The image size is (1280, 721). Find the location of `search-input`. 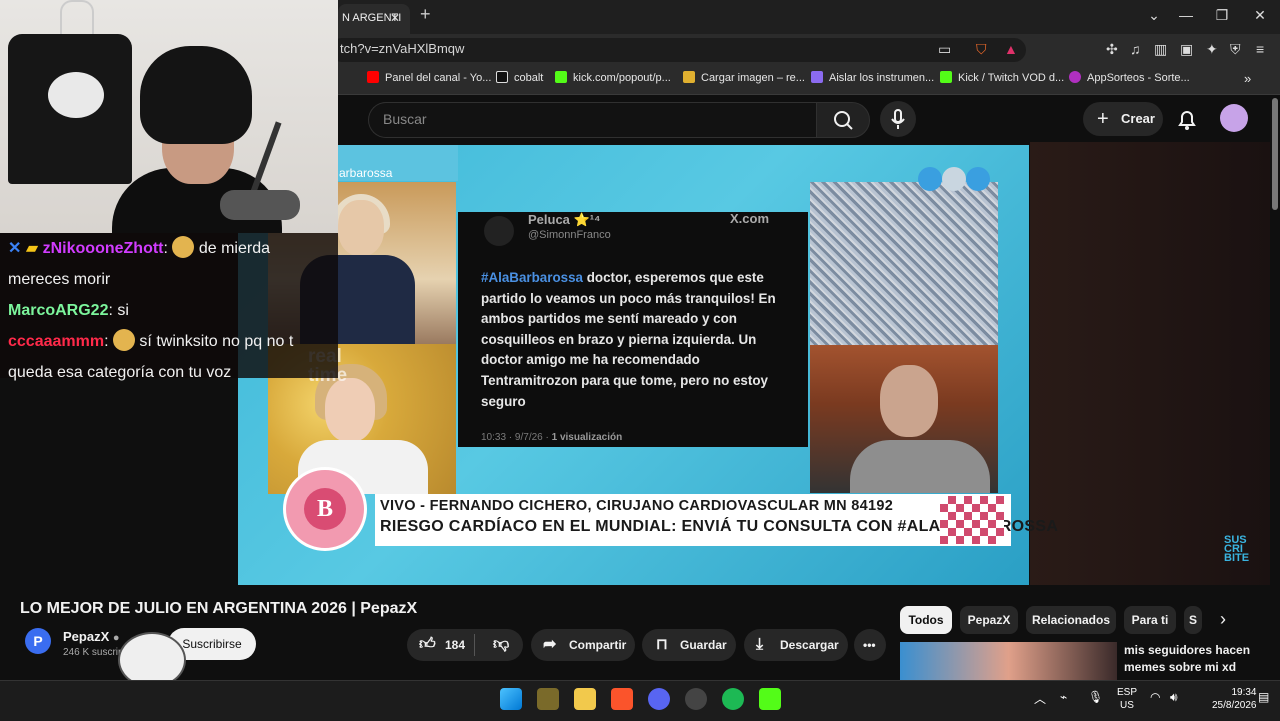

search-input is located at coordinates (592, 120).